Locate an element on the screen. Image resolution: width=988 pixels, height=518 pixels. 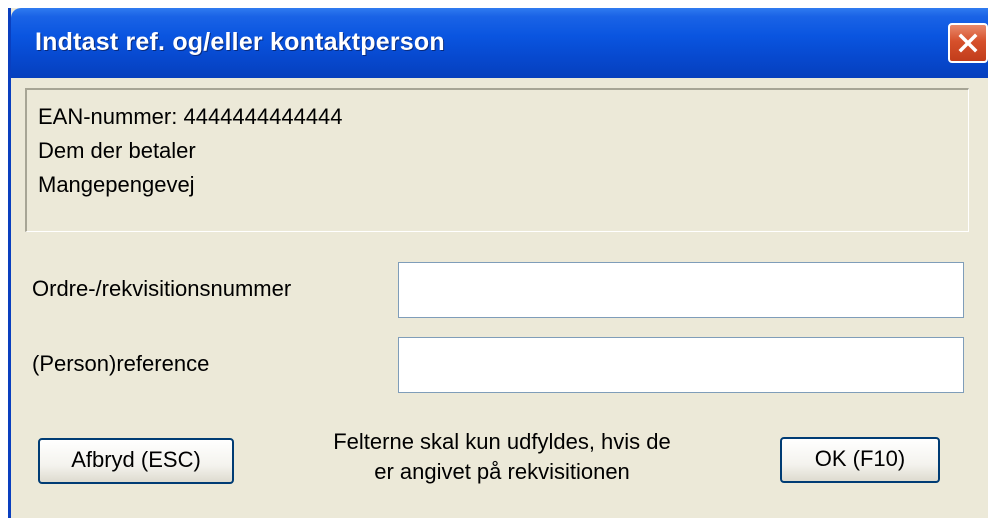
person-reference-label: (Person)reference is located at coordinates (121, 363).